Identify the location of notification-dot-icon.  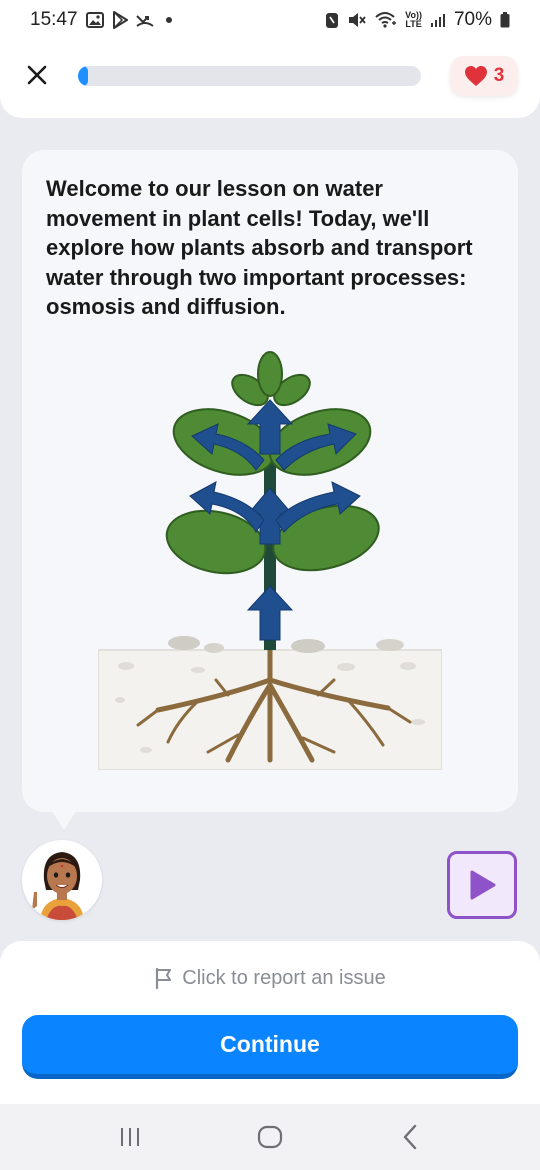
(168, 20).